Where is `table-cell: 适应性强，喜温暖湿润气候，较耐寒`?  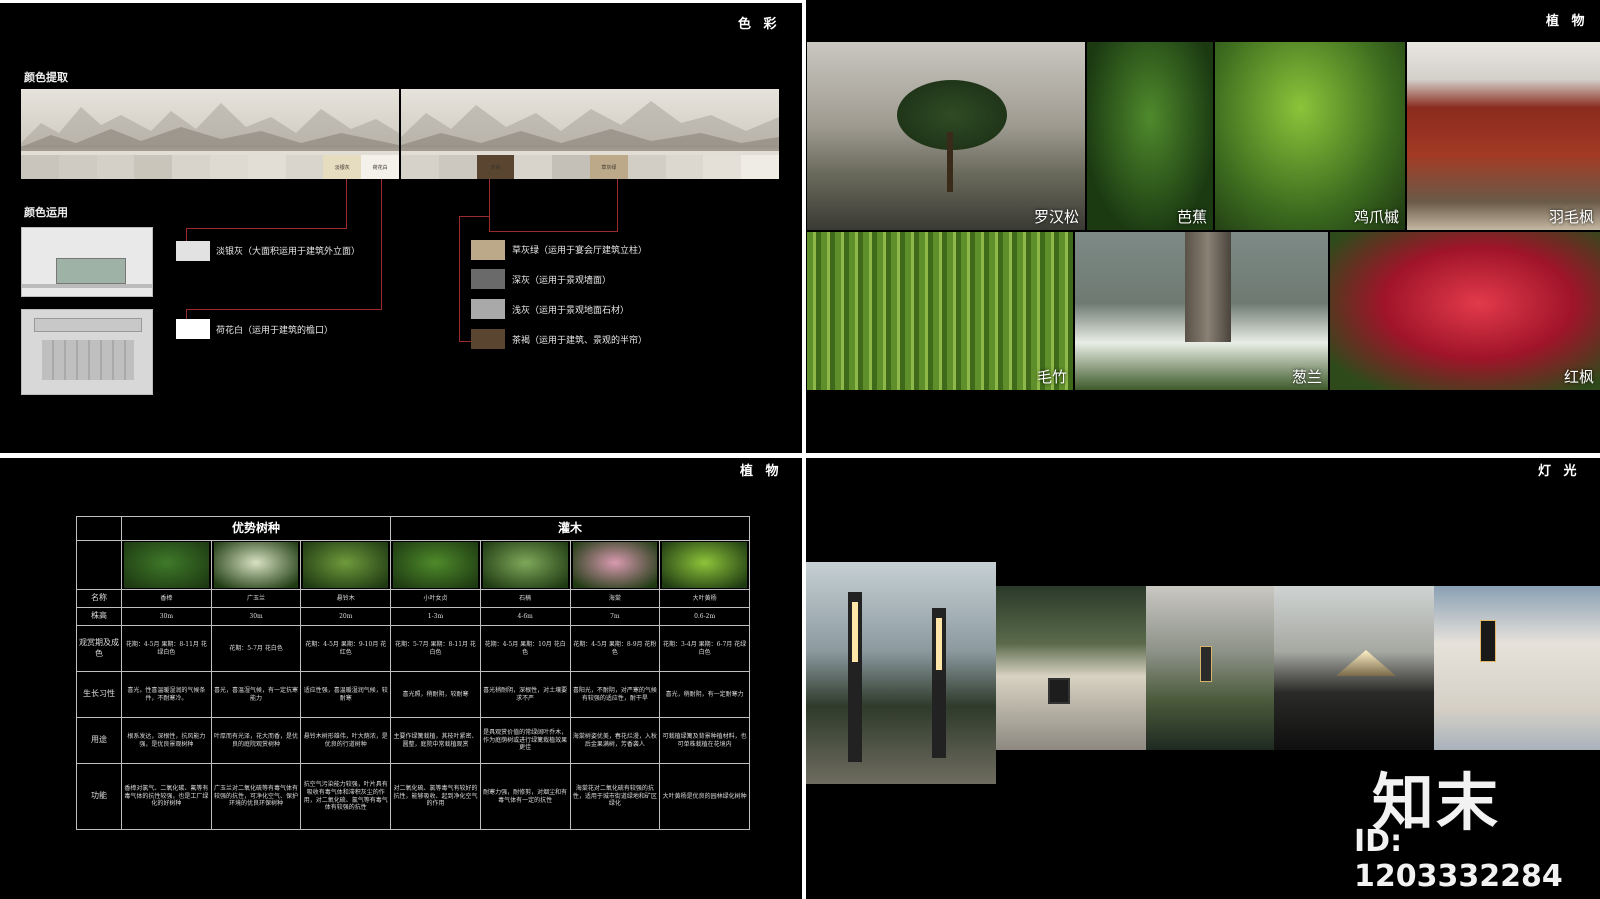
table-cell: 适应性强，喜温暖湿润气候，较耐寒 is located at coordinates (346, 694).